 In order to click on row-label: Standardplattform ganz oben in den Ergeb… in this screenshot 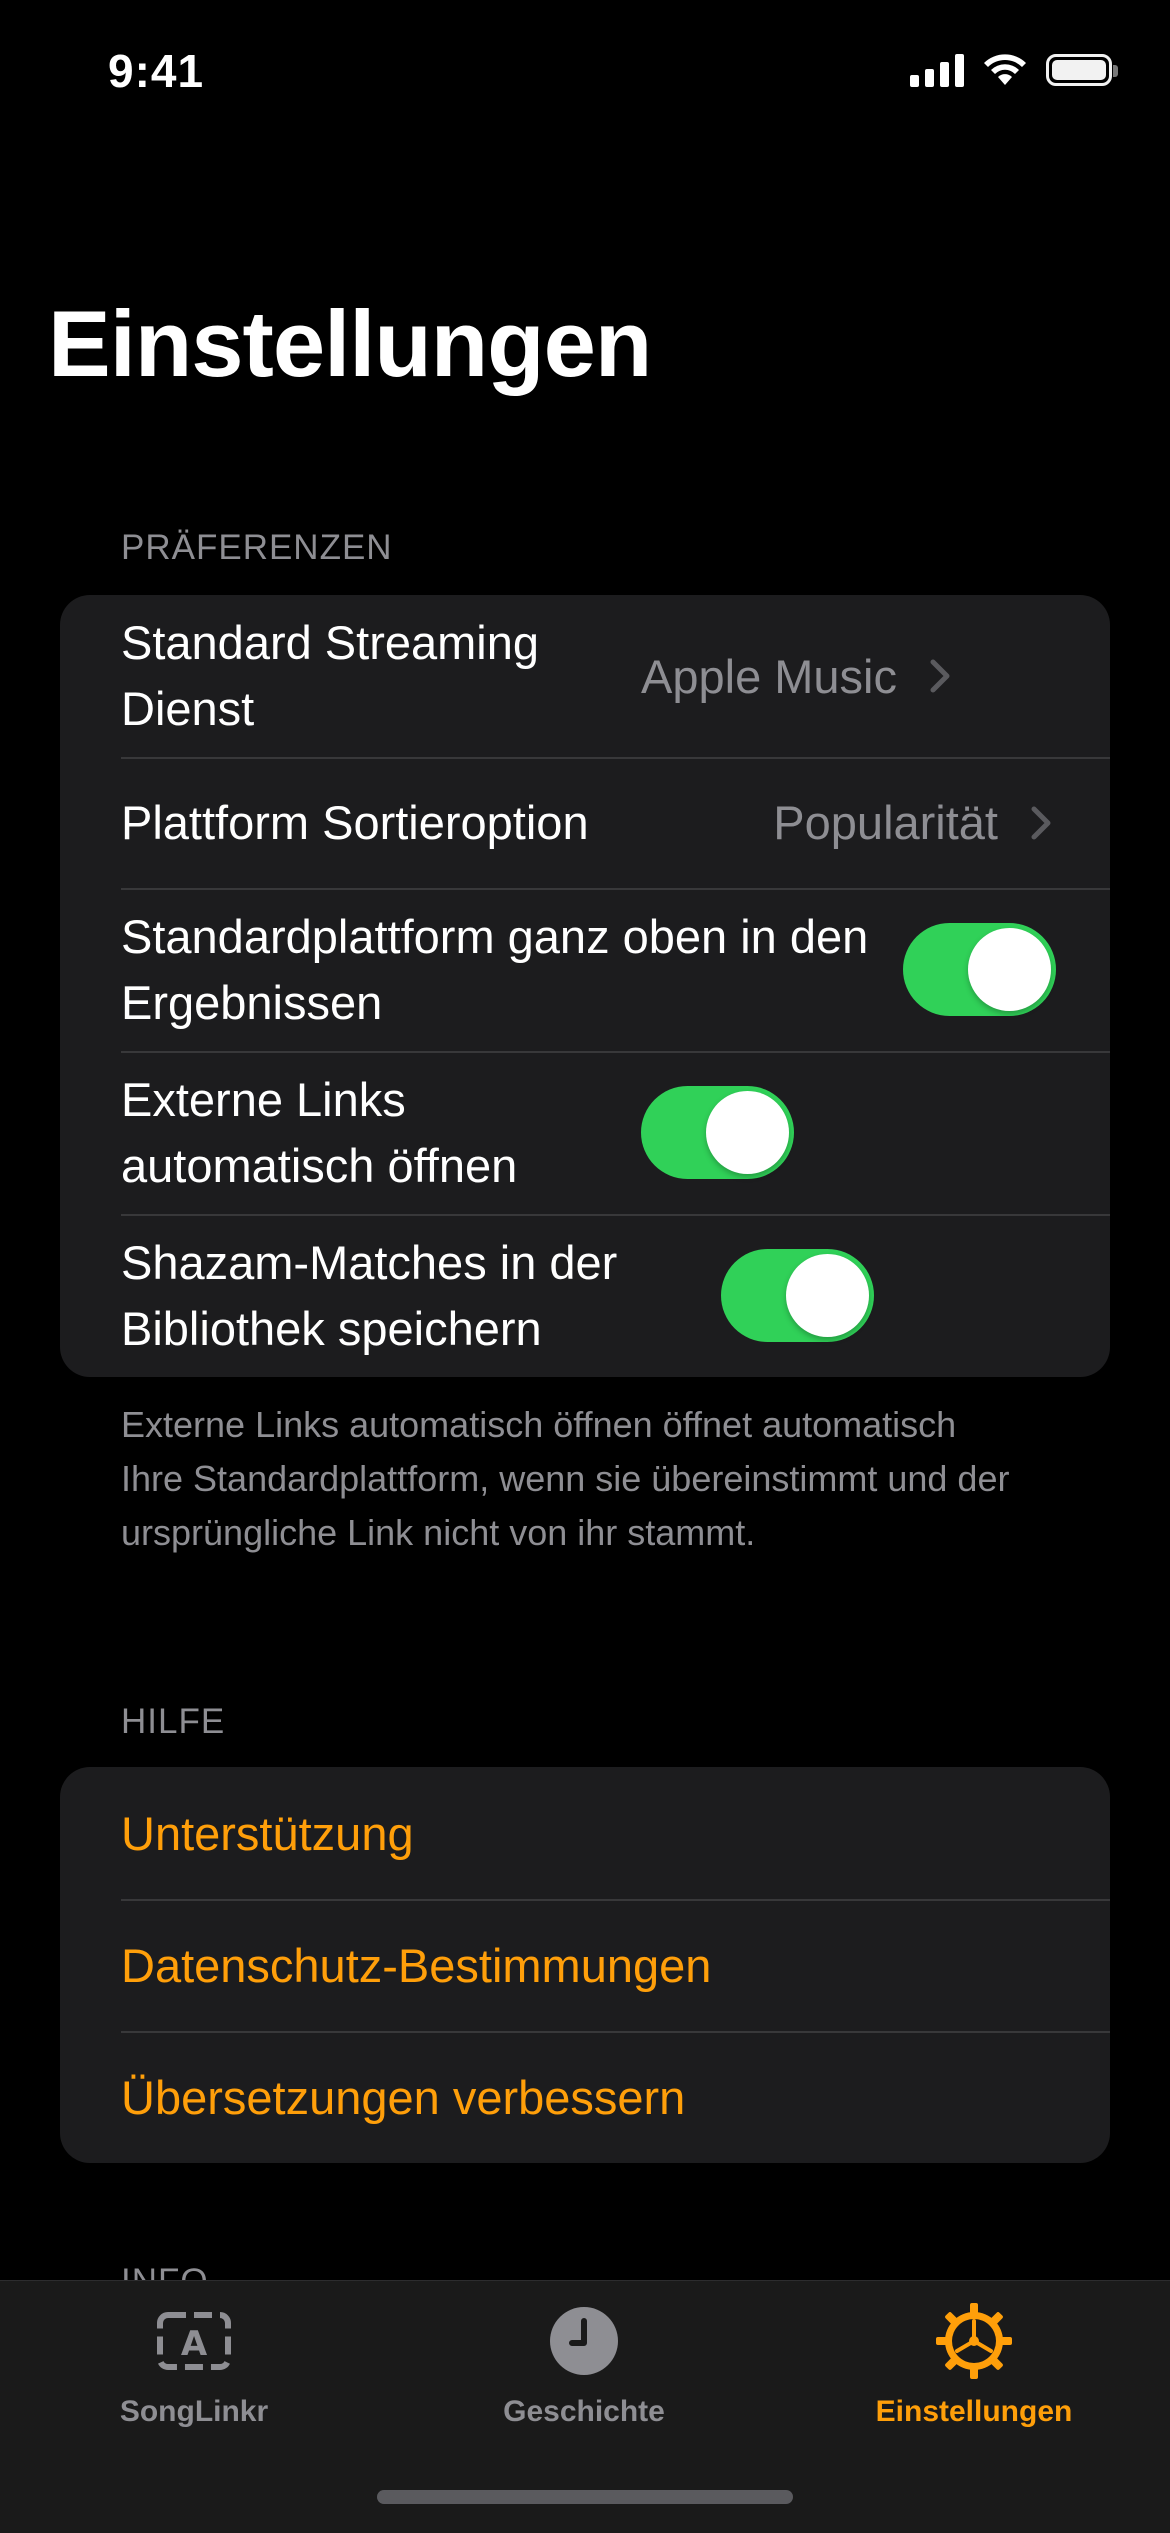, I will do `click(495, 969)`.